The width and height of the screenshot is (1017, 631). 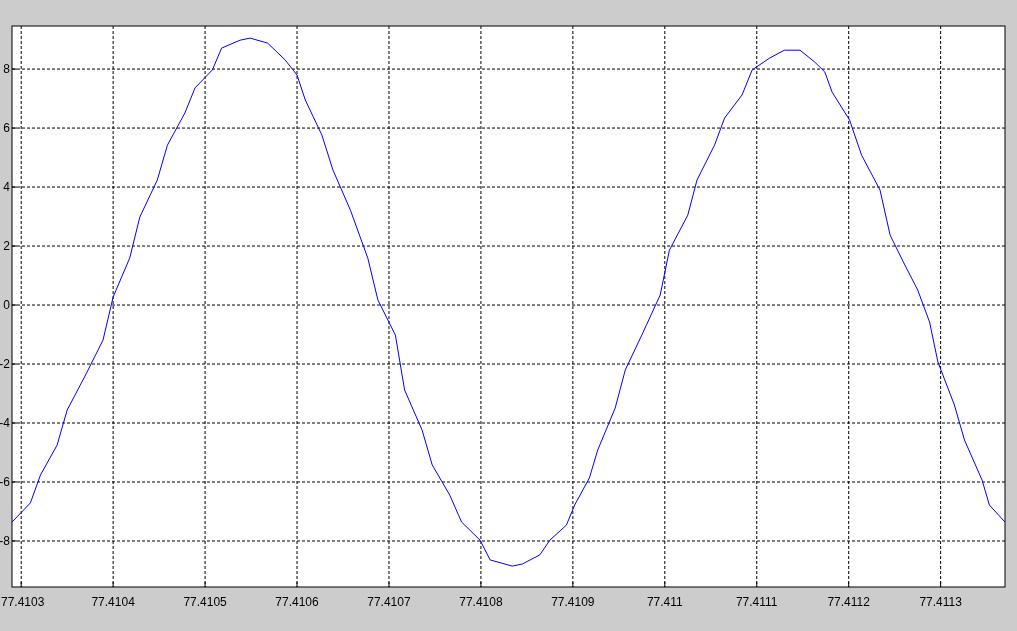 I want to click on x-tick-label: 77.4113, so click(x=940, y=602).